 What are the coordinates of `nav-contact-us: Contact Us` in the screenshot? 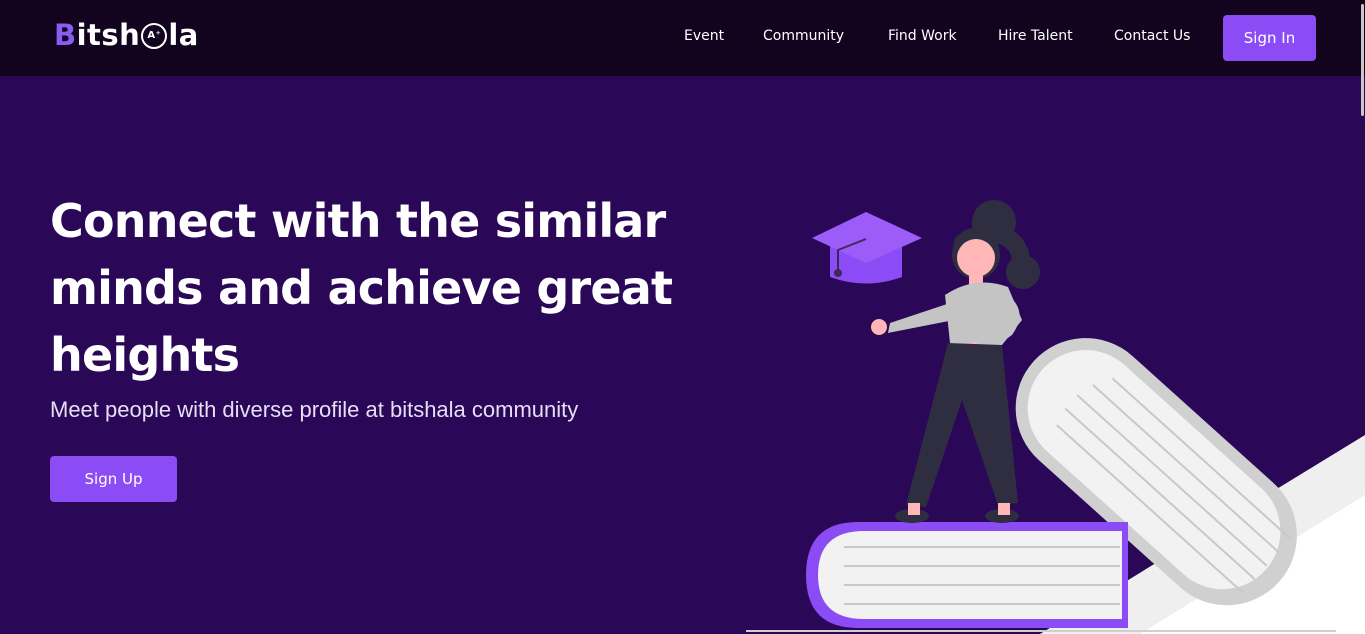 It's located at (1152, 36).